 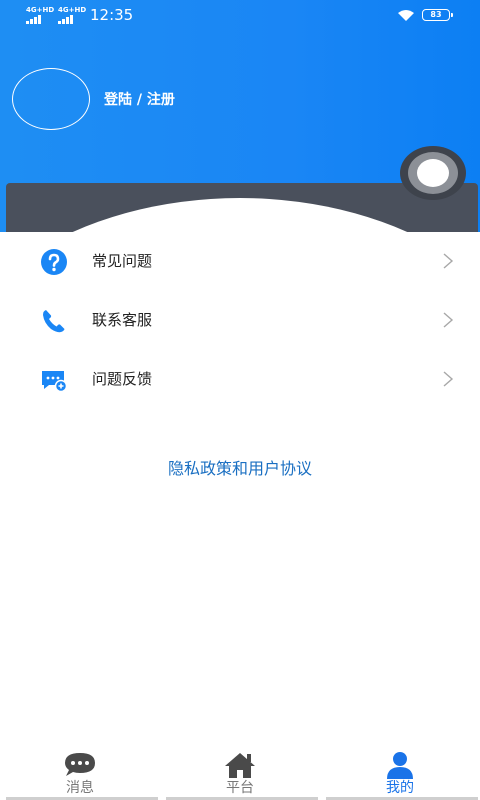 I want to click on menu-item-faq: 常见问题, so click(x=240, y=261).